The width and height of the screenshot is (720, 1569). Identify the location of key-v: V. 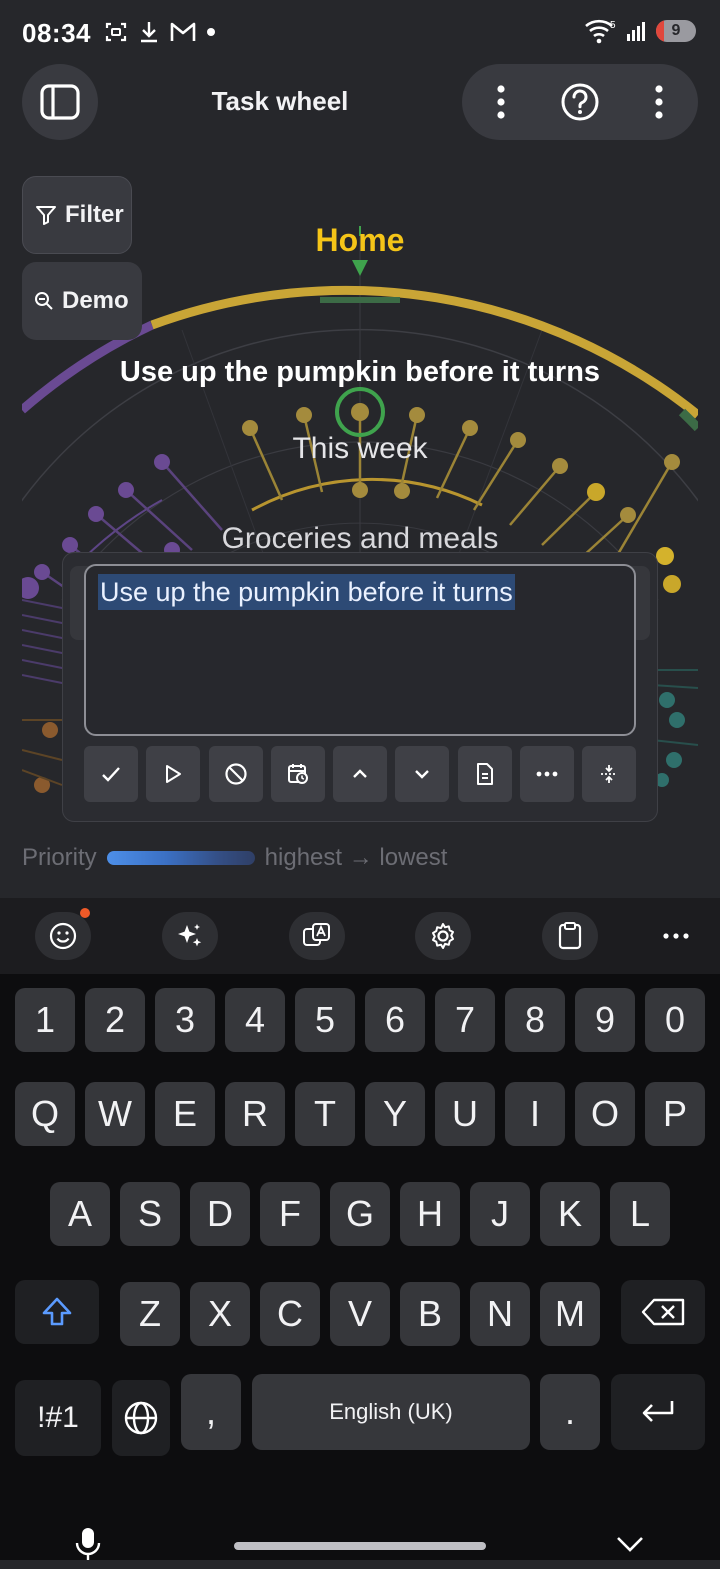
(360, 1314).